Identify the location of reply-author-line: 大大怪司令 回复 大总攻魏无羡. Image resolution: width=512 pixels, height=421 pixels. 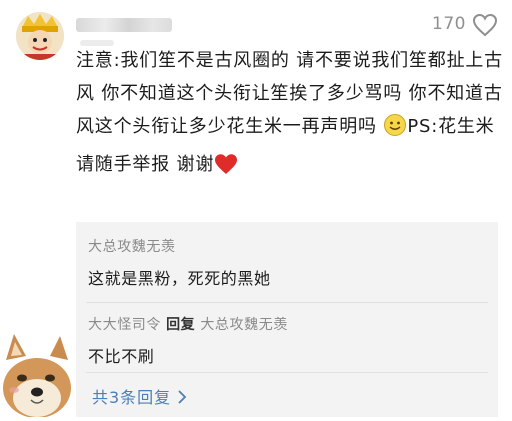
(288, 324).